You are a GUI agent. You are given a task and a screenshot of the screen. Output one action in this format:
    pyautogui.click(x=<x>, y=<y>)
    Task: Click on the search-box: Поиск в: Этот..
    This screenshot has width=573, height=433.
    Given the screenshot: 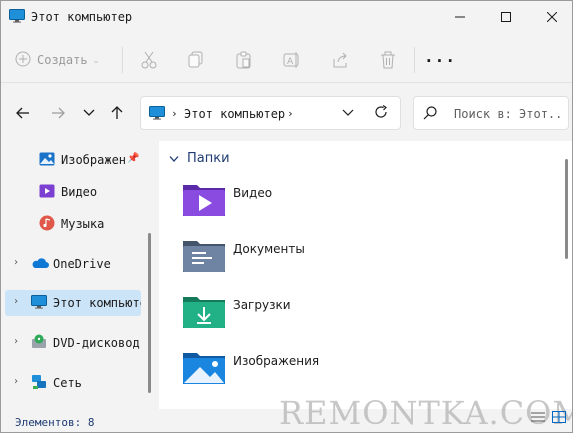 What is the action you would take?
    pyautogui.click(x=491, y=113)
    